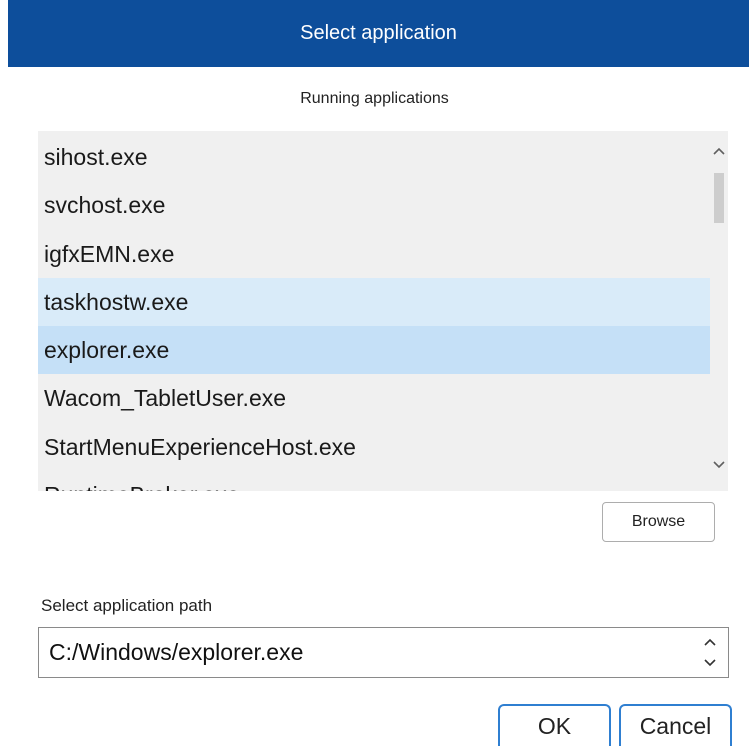 The height and width of the screenshot is (746, 749). Describe the element at coordinates (176, 652) in the screenshot. I see `application-path-value: C:/Windows/explorer.exe` at that location.